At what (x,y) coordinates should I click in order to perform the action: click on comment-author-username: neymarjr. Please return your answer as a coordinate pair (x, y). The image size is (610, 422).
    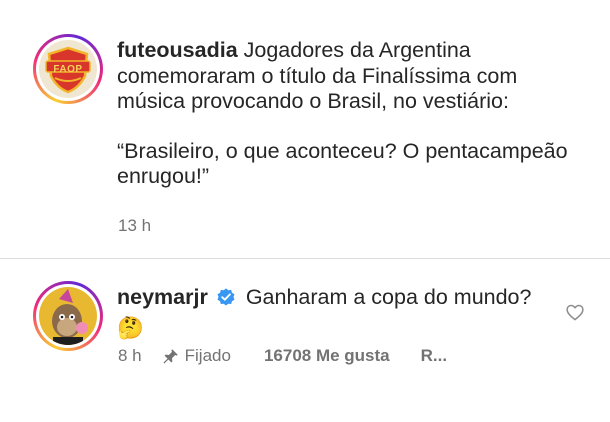
    Looking at the image, I should click on (162, 297).